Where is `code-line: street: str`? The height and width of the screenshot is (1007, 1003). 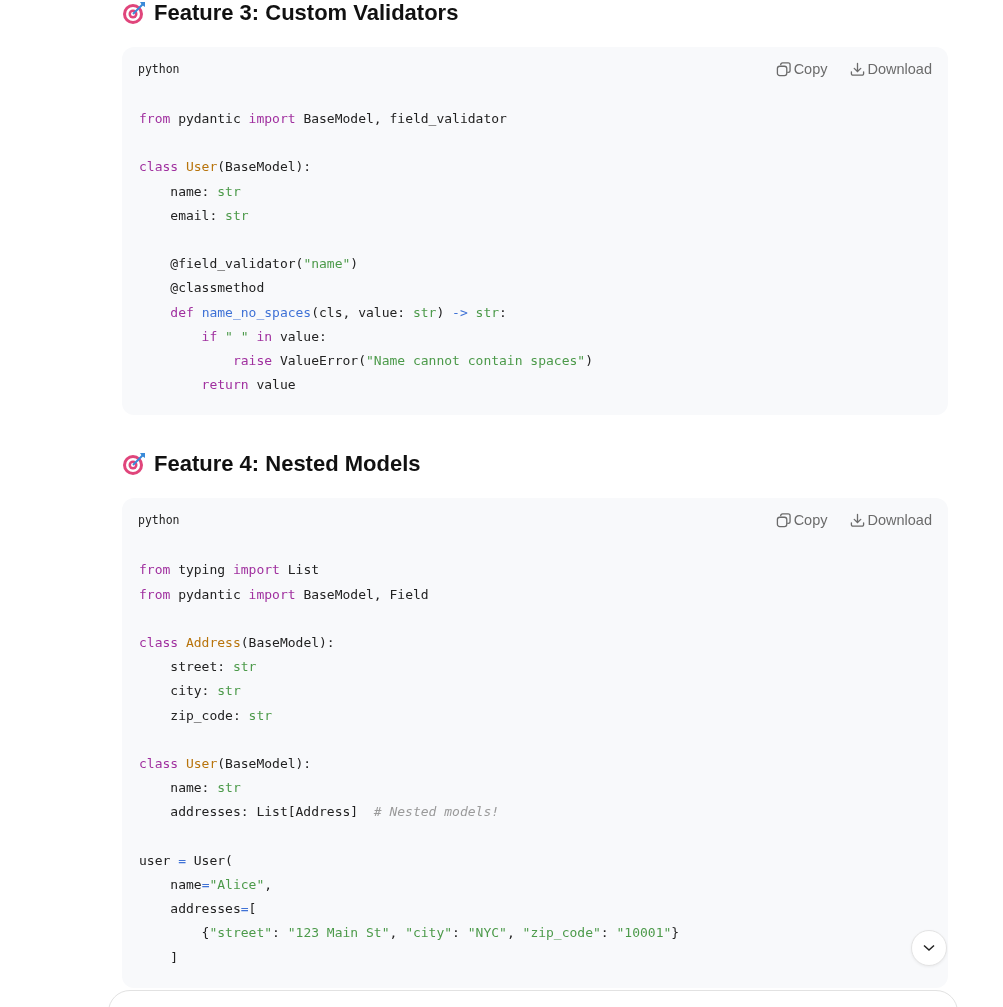
code-line: street: str is located at coordinates (213, 667).